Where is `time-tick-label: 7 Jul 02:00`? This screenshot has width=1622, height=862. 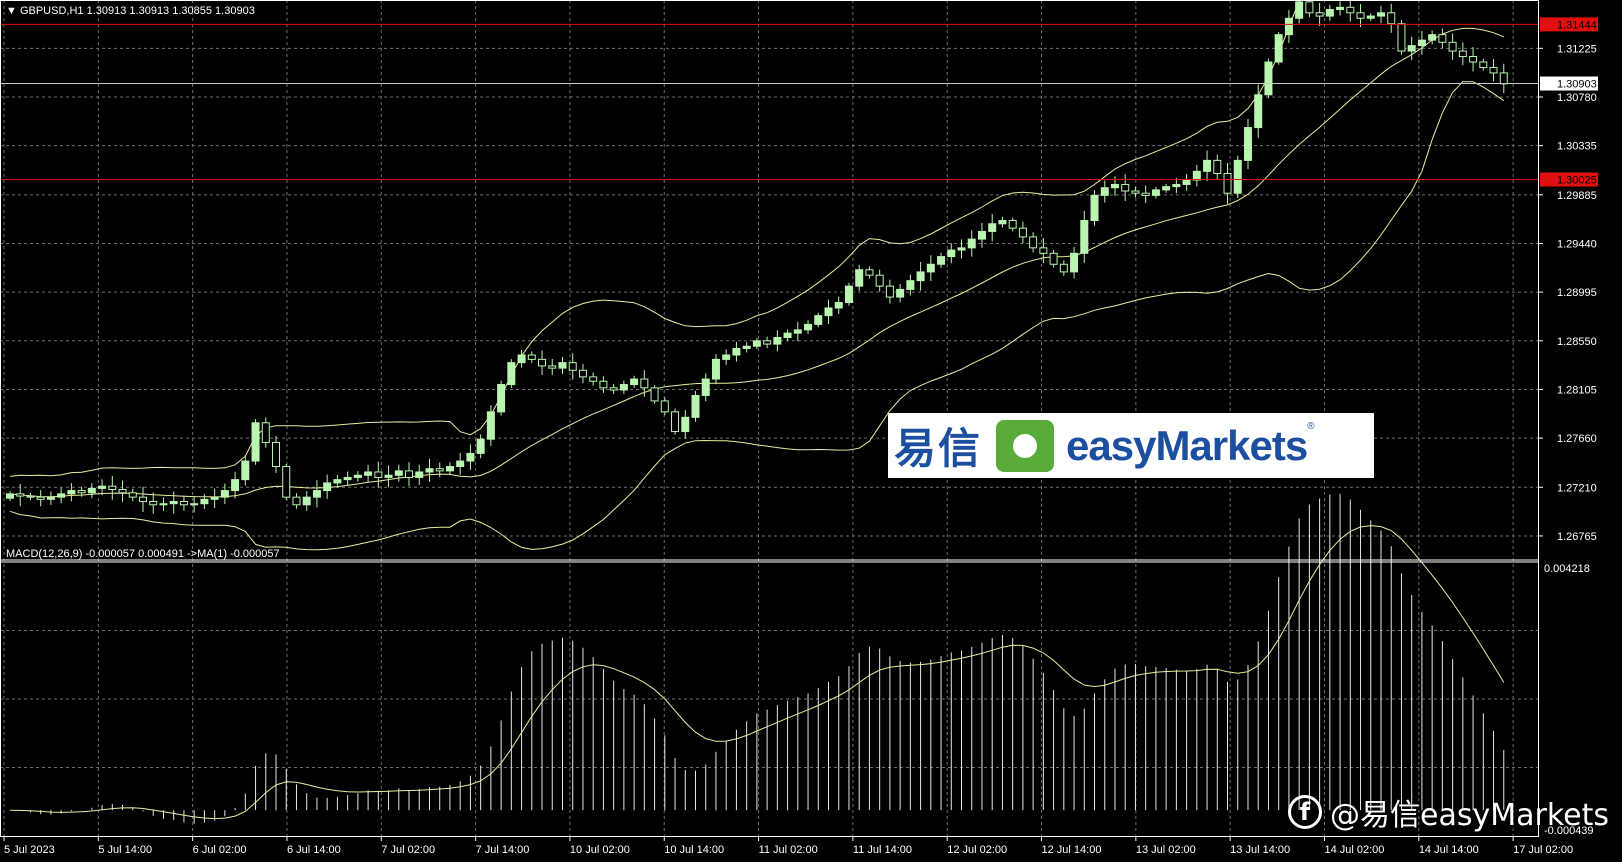 time-tick-label: 7 Jul 02:00 is located at coordinates (408, 850).